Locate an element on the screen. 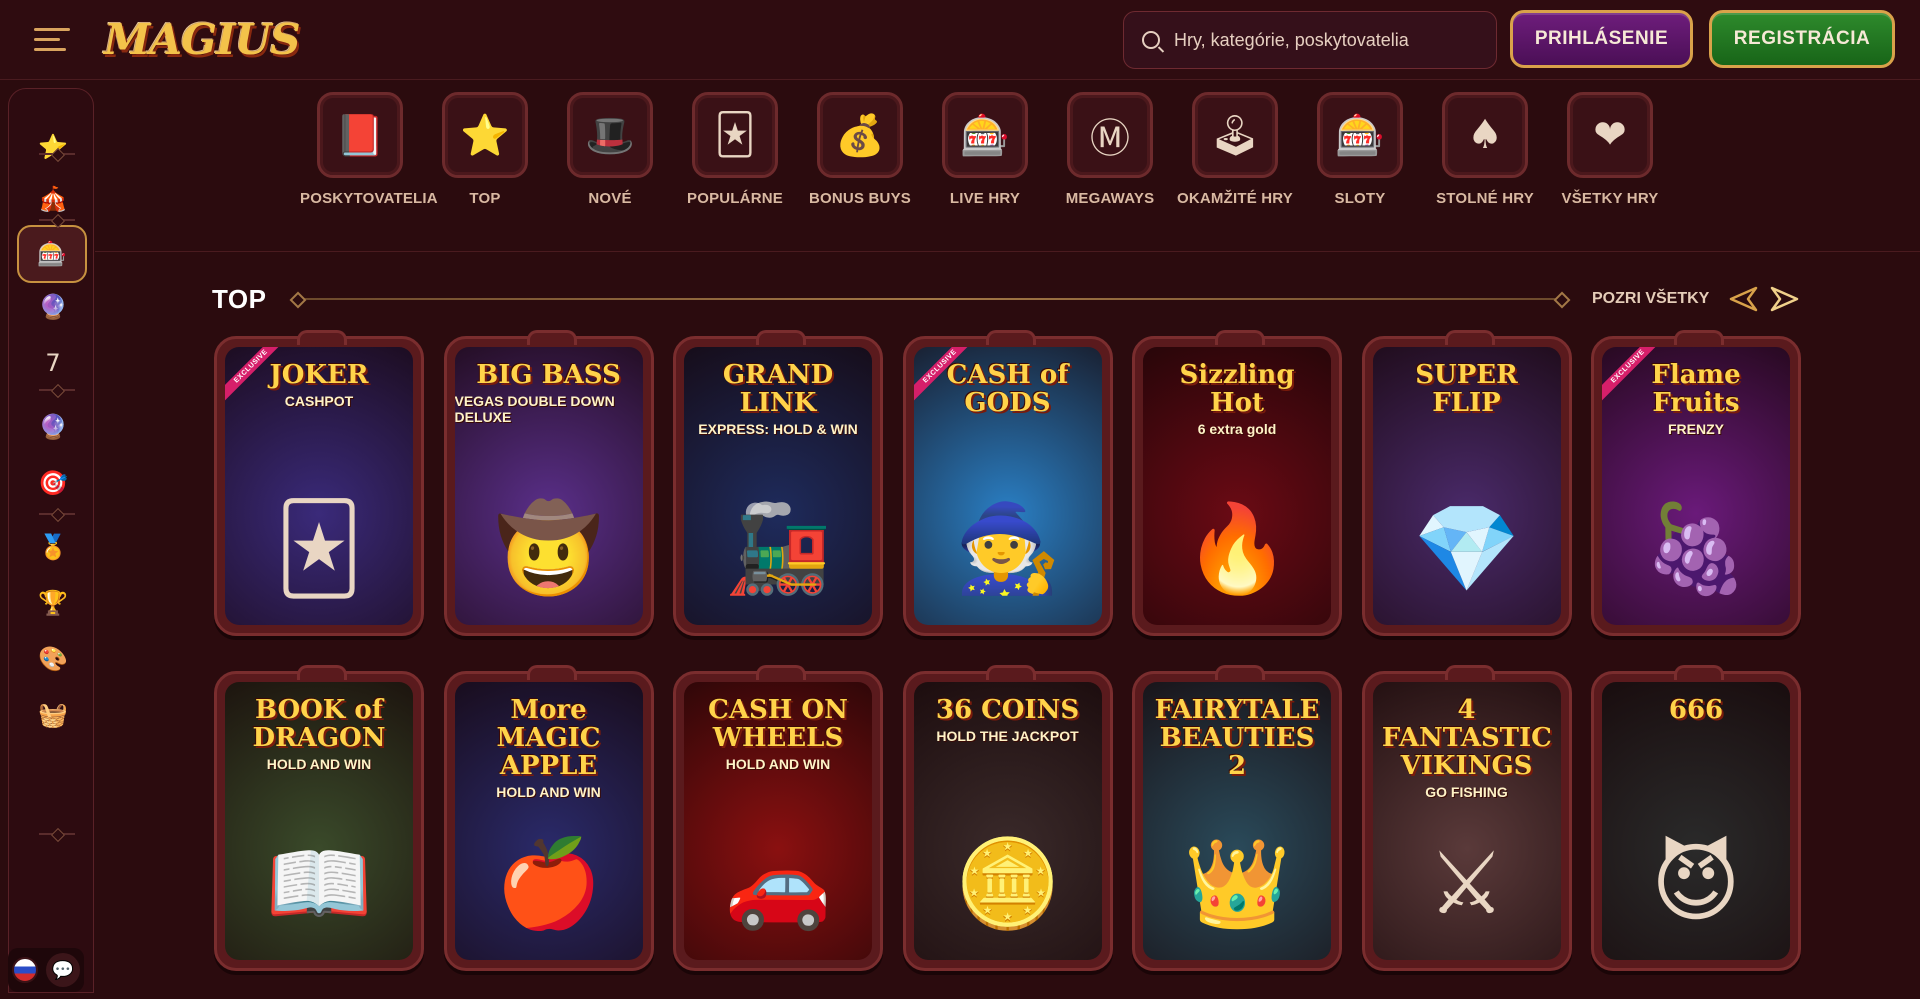 The image size is (1920, 999). see-all-link: POZRI VŠETKY is located at coordinates (1650, 299).